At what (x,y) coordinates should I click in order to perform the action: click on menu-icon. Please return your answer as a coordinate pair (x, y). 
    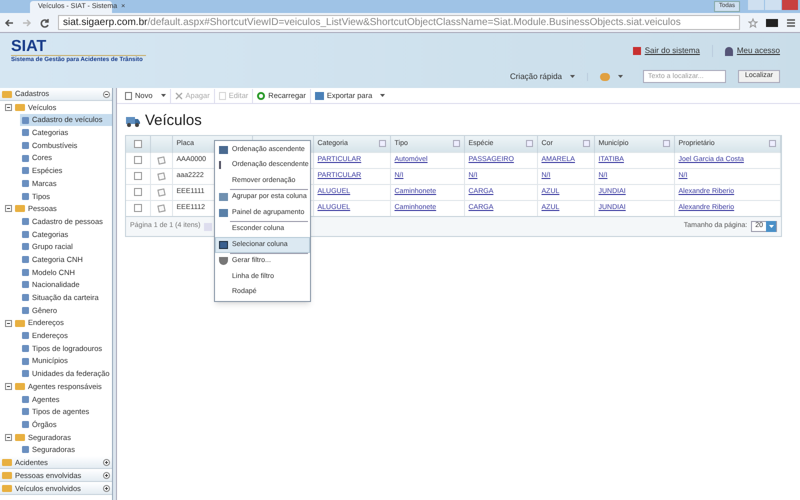
    Looking at the image, I should click on (791, 23).